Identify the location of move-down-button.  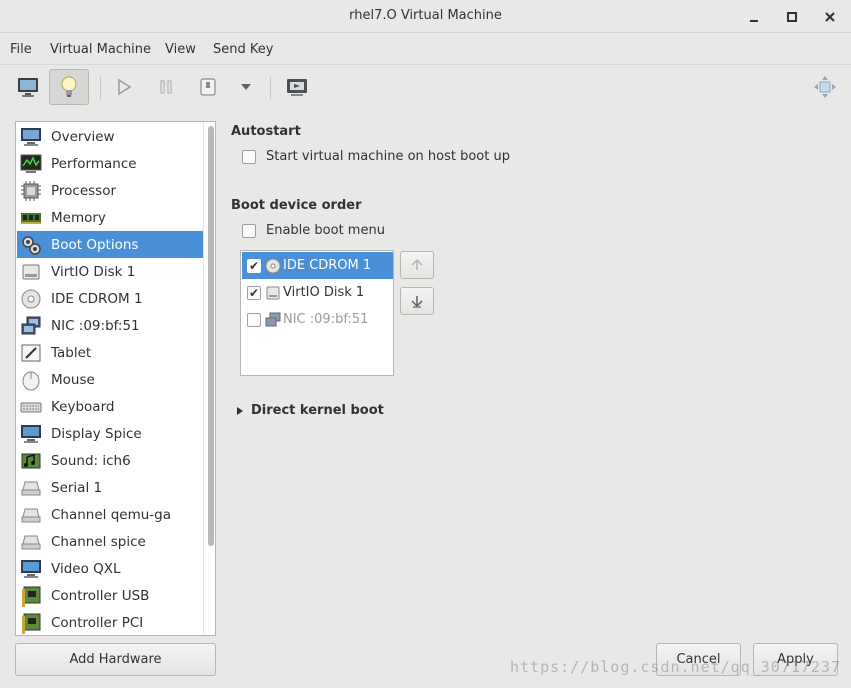
(417, 301).